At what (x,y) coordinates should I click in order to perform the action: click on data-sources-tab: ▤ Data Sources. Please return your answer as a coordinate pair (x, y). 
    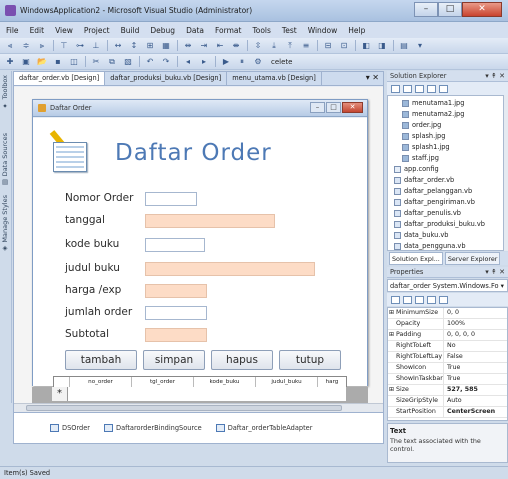
    Looking at the image, I should click on (5, 159).